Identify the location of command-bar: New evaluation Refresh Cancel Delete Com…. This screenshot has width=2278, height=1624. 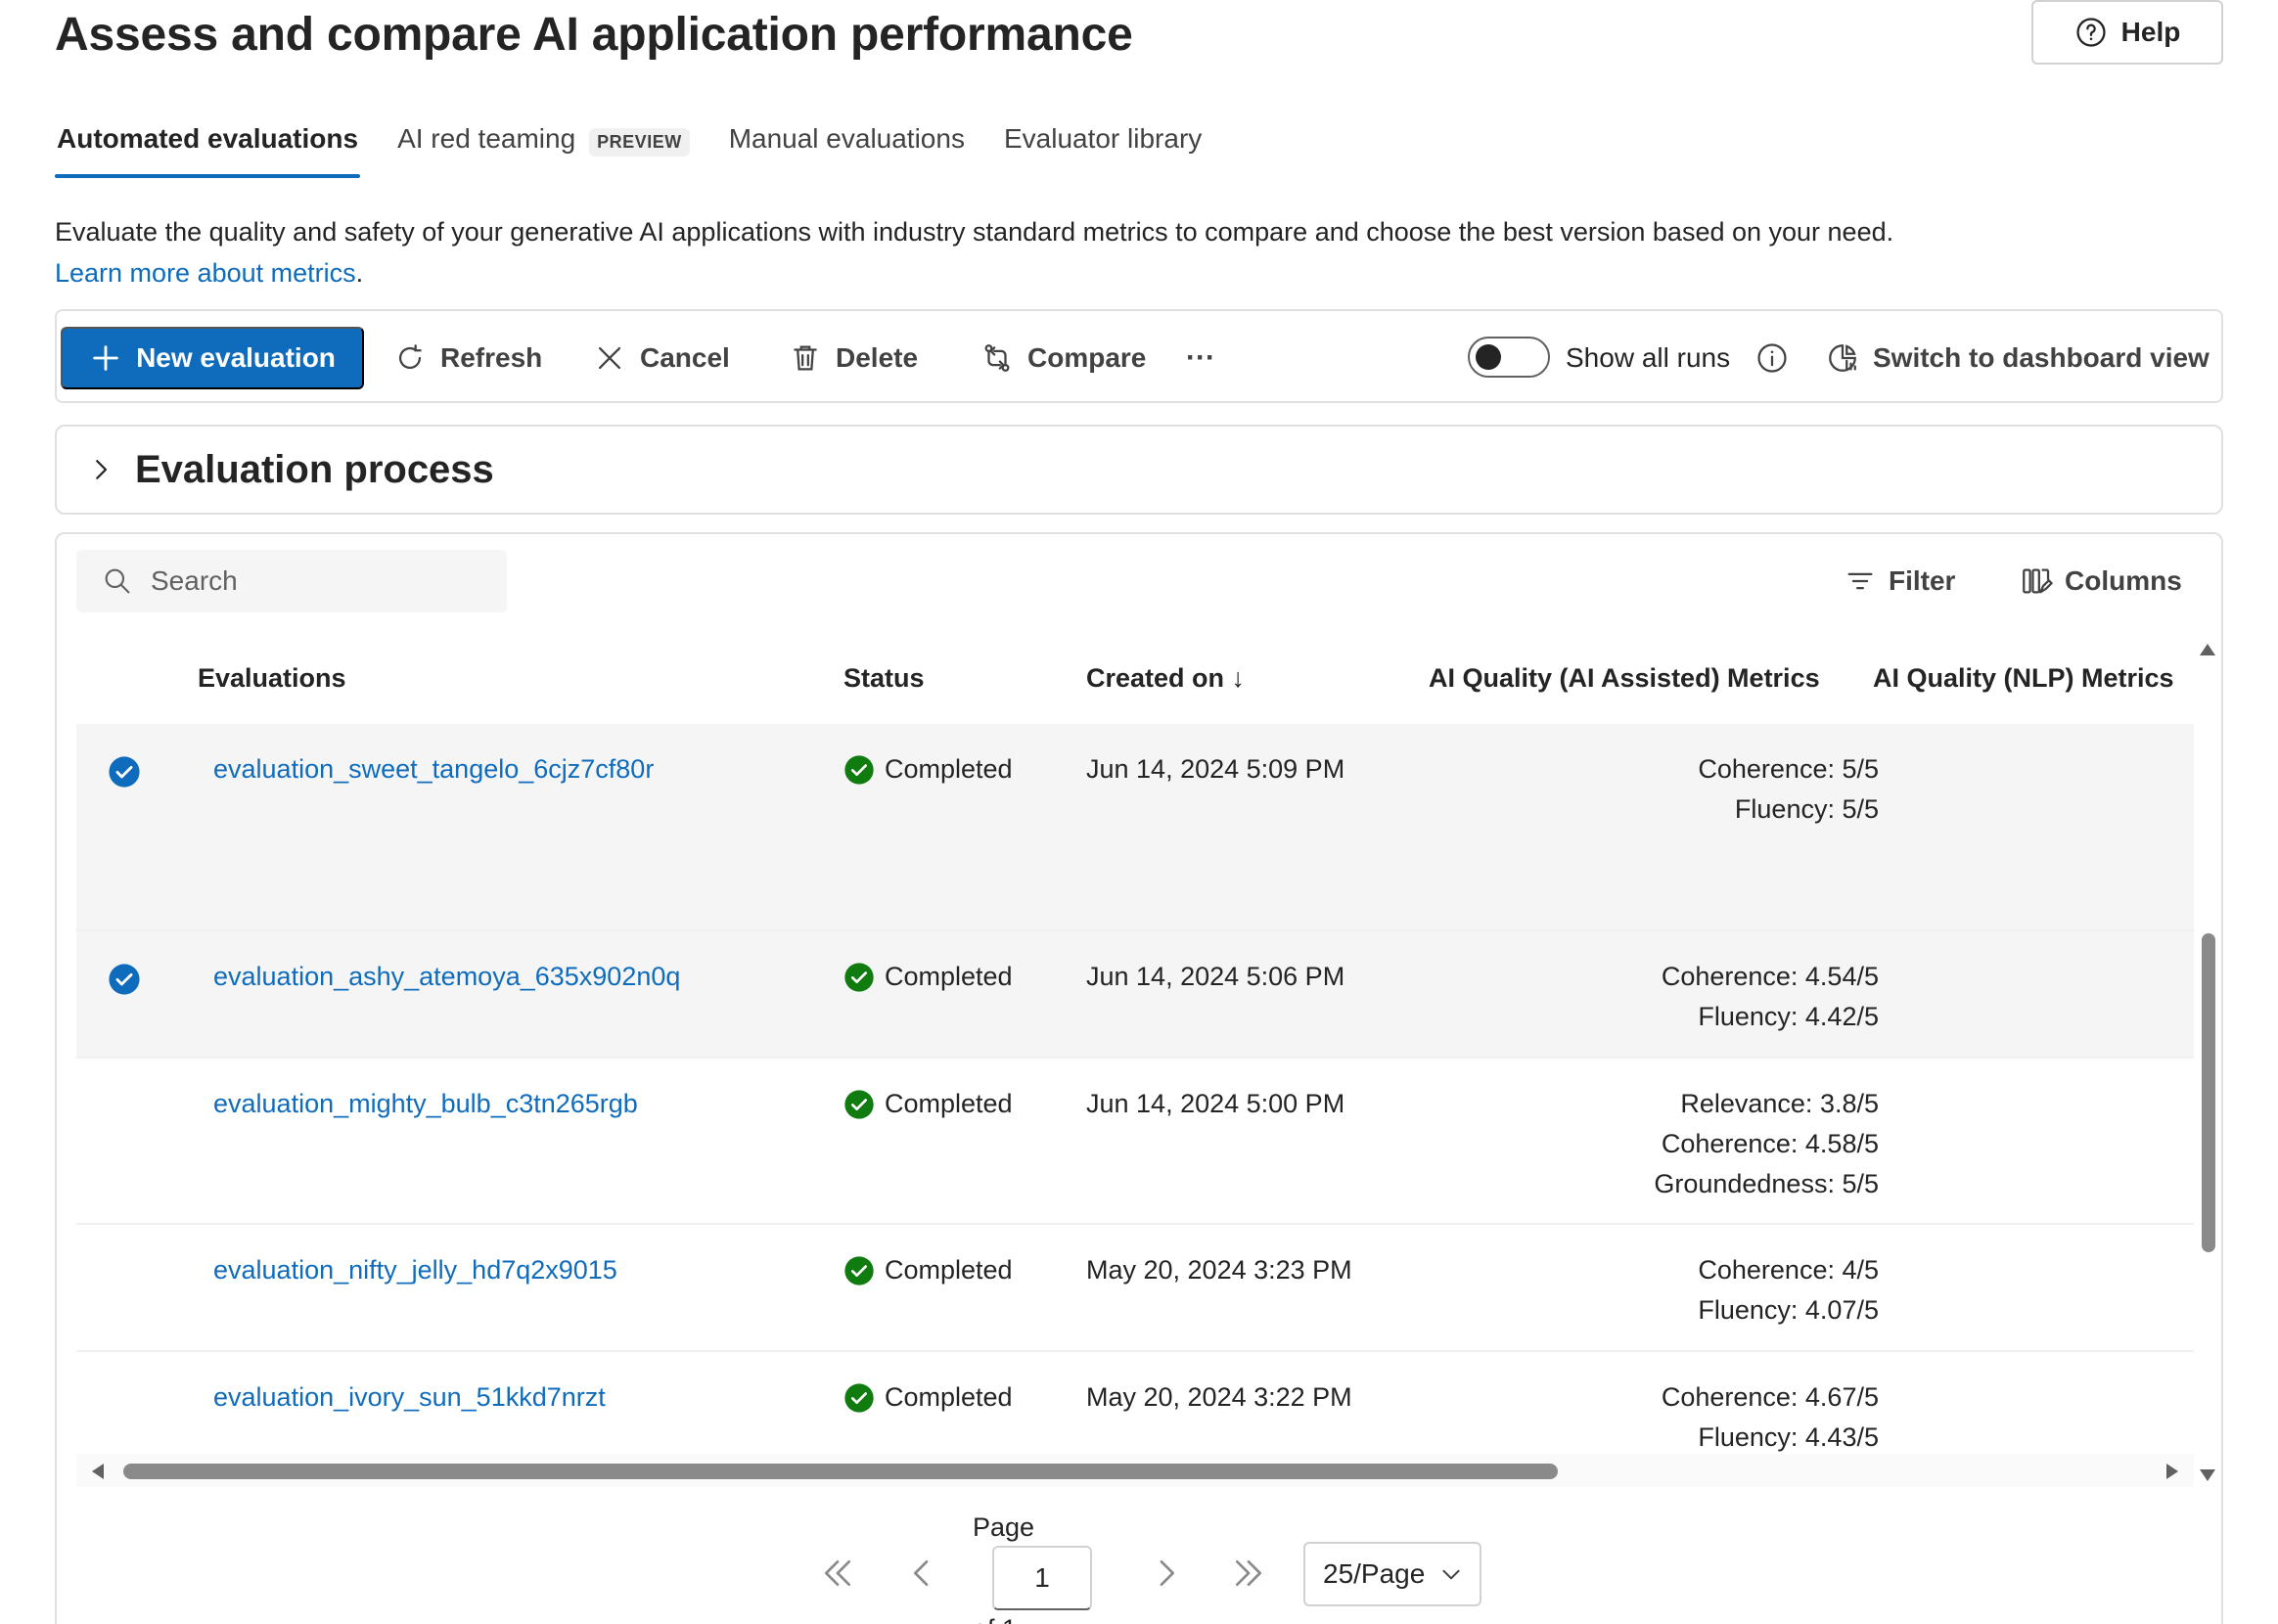
(1139, 356).